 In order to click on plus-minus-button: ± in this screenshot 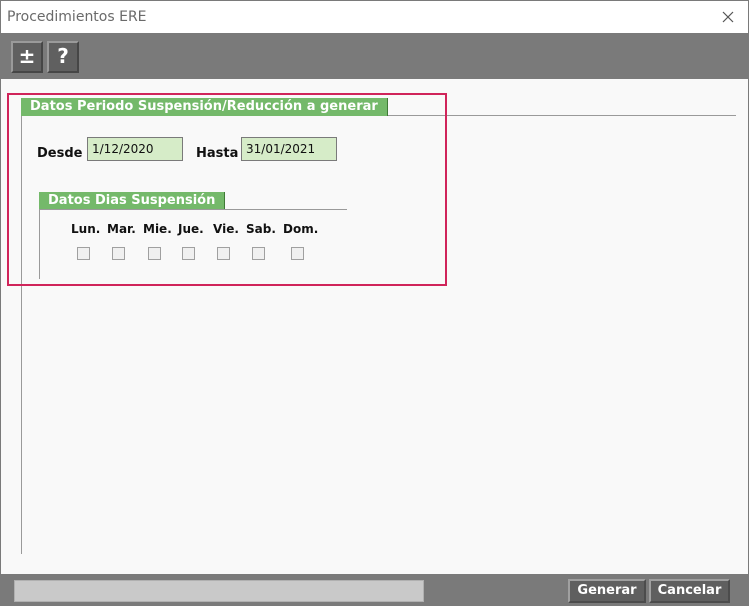, I will do `click(27, 57)`.